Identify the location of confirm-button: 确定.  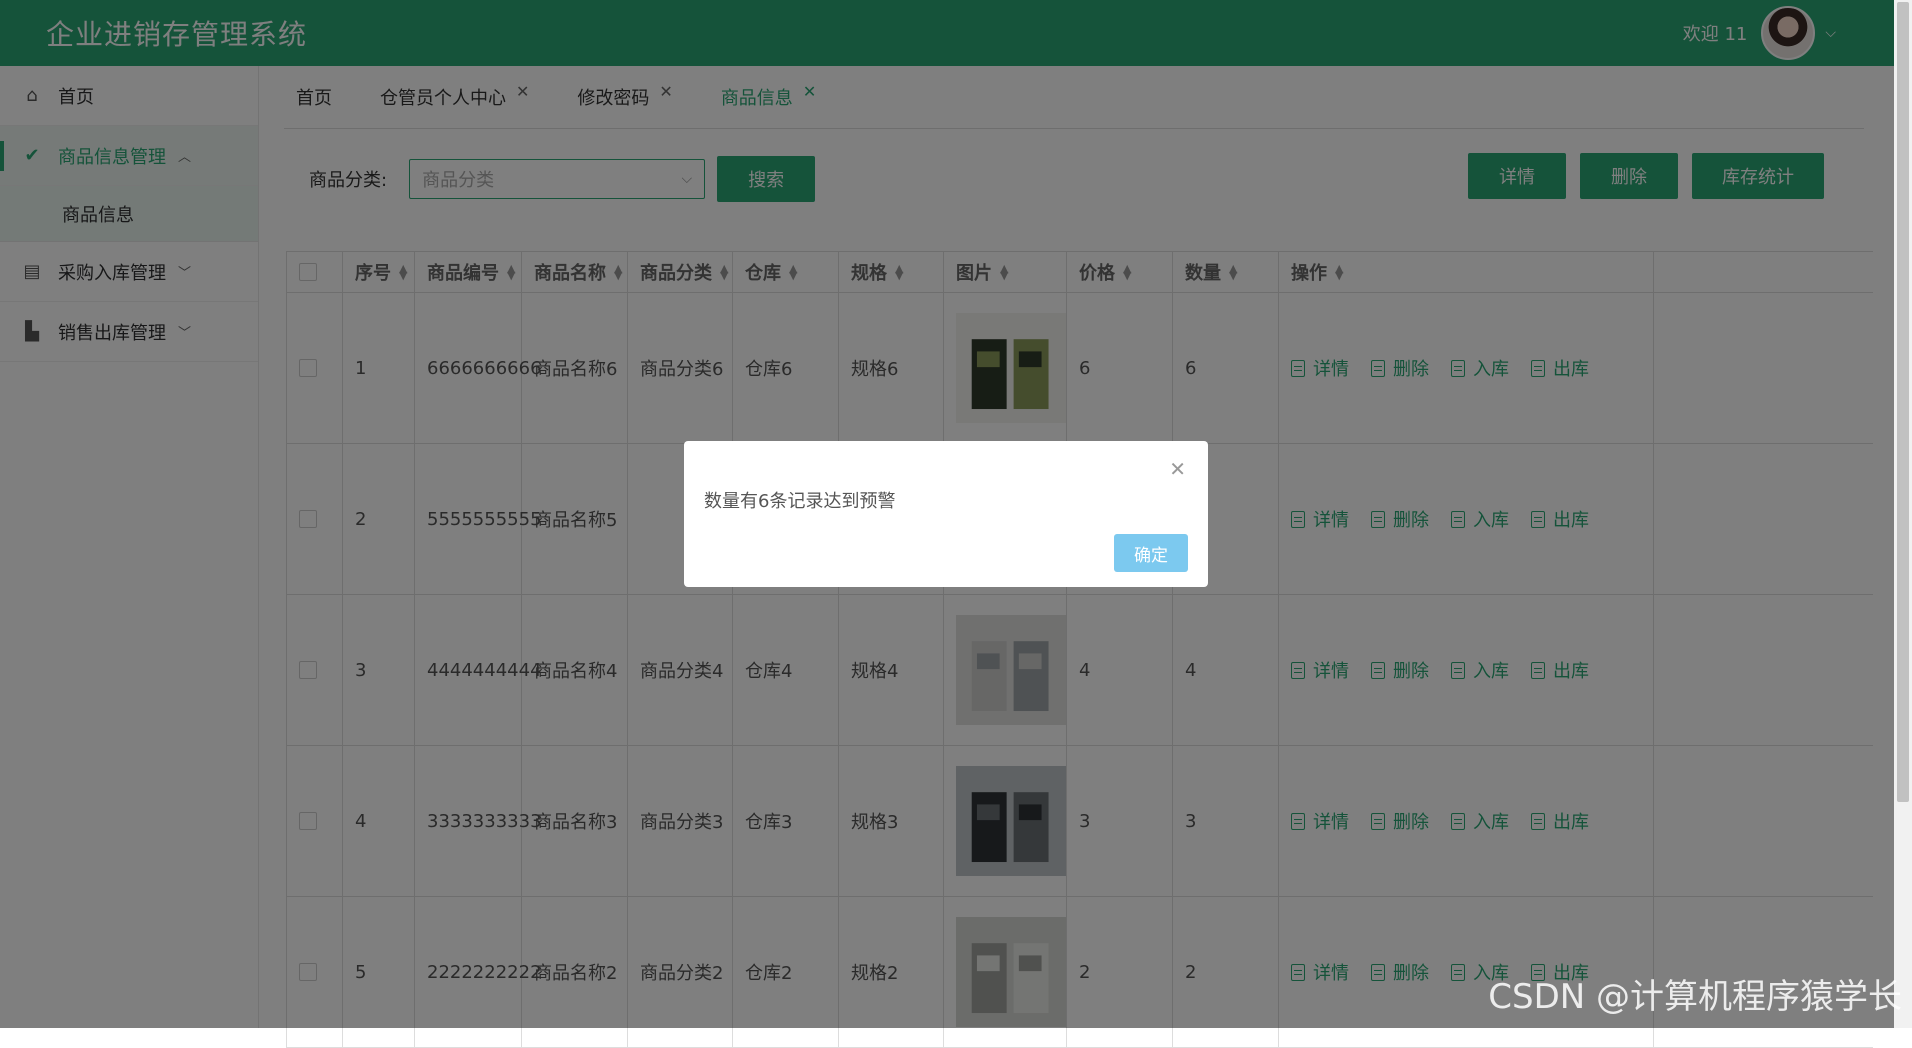
(1151, 553).